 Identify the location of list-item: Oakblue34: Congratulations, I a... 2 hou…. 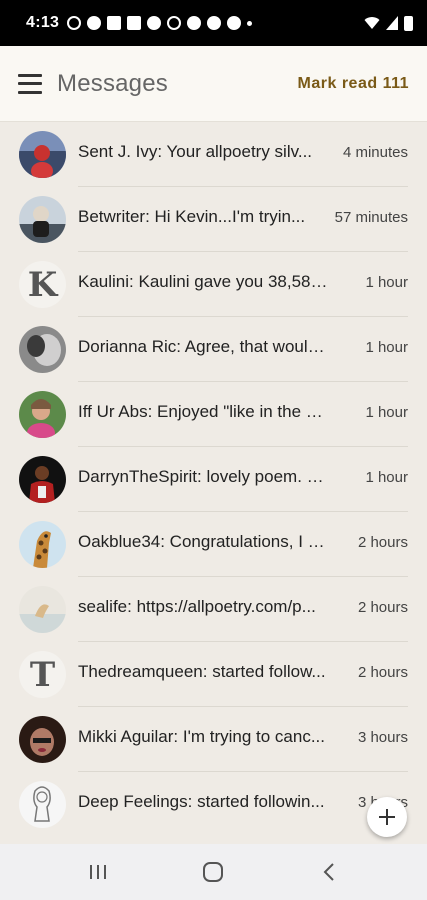
(213, 544).